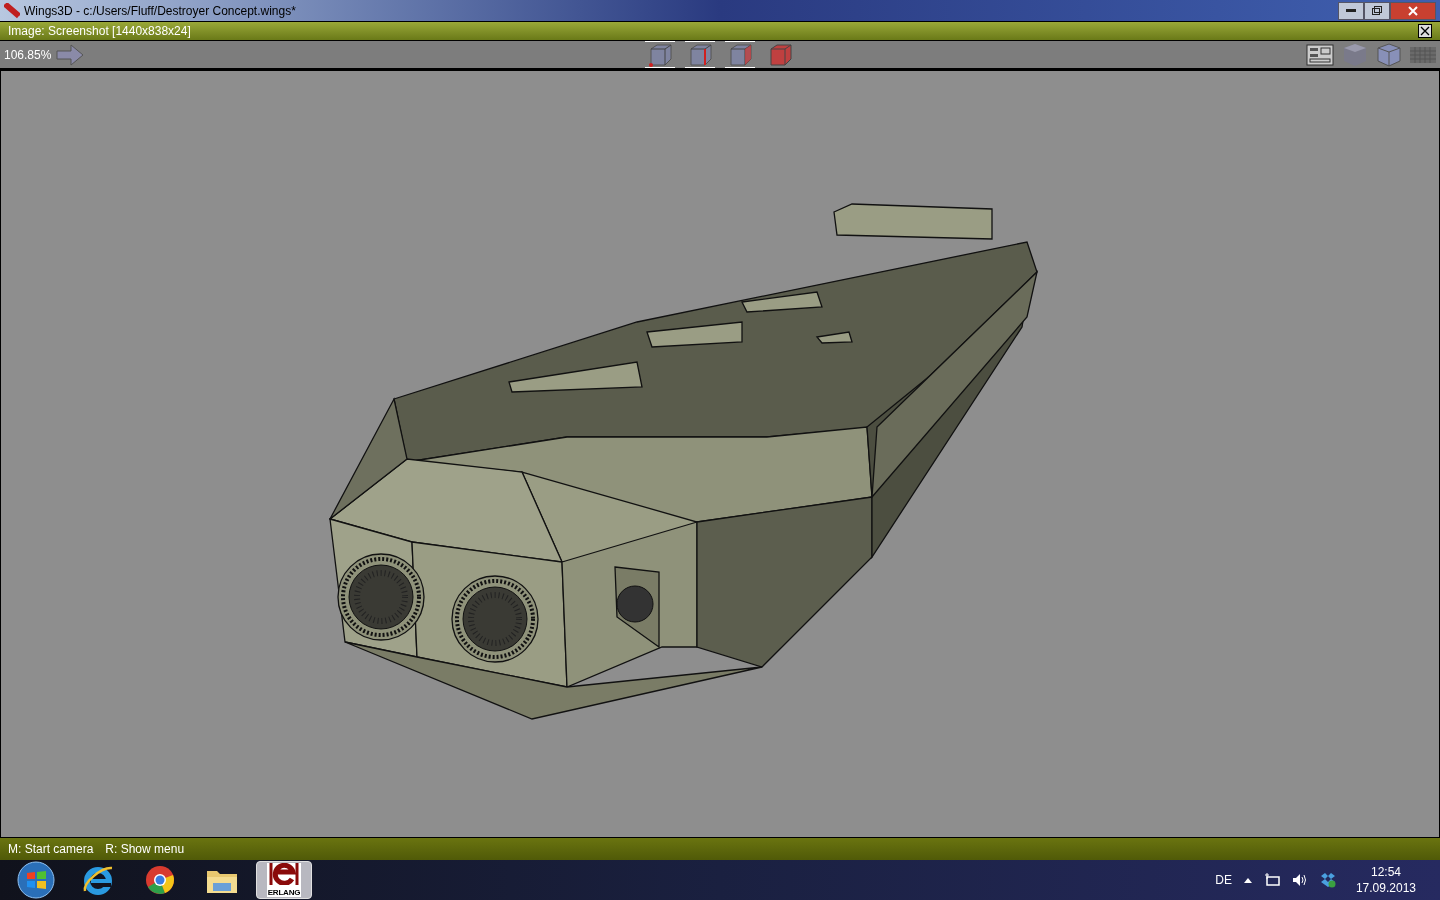 Image resolution: width=1440 pixels, height=900 pixels. I want to click on maximize-button, so click(1377, 10).